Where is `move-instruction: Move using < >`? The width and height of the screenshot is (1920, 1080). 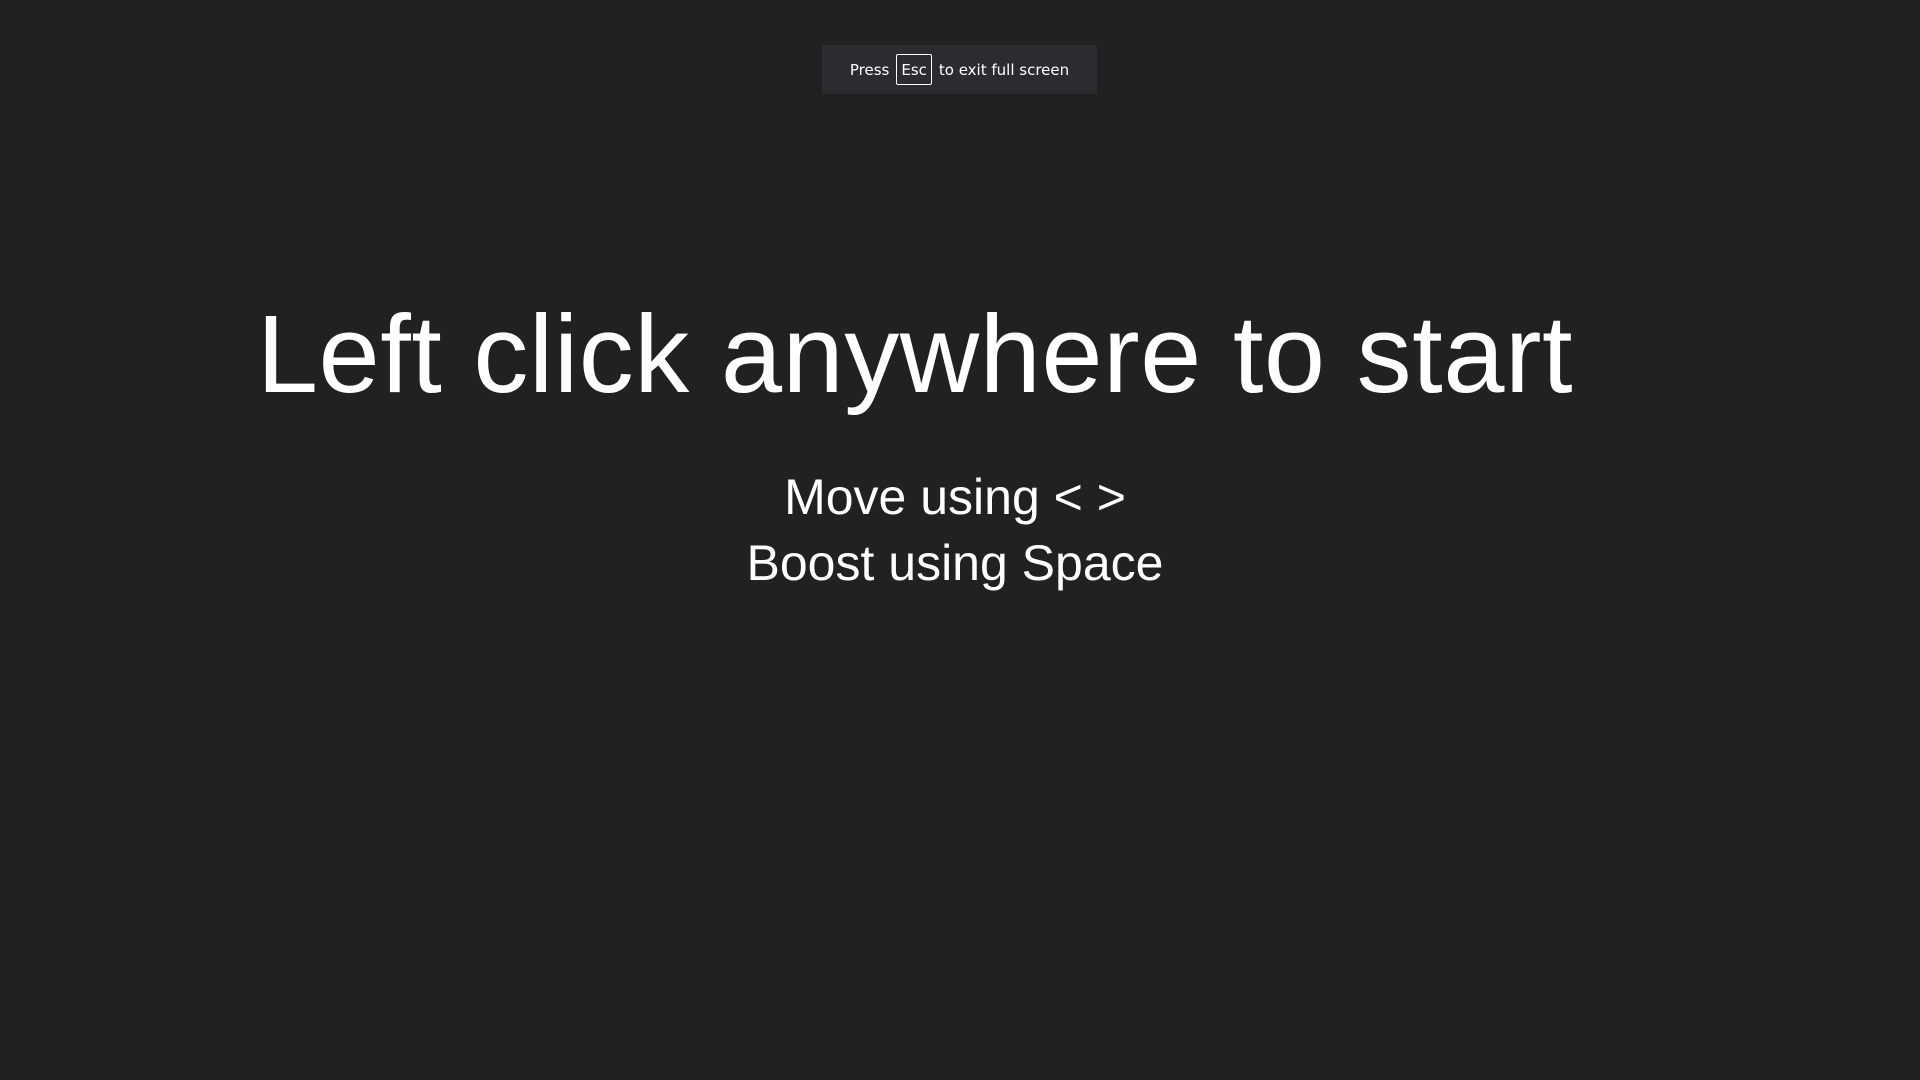 move-instruction: Move using < > is located at coordinates (955, 497).